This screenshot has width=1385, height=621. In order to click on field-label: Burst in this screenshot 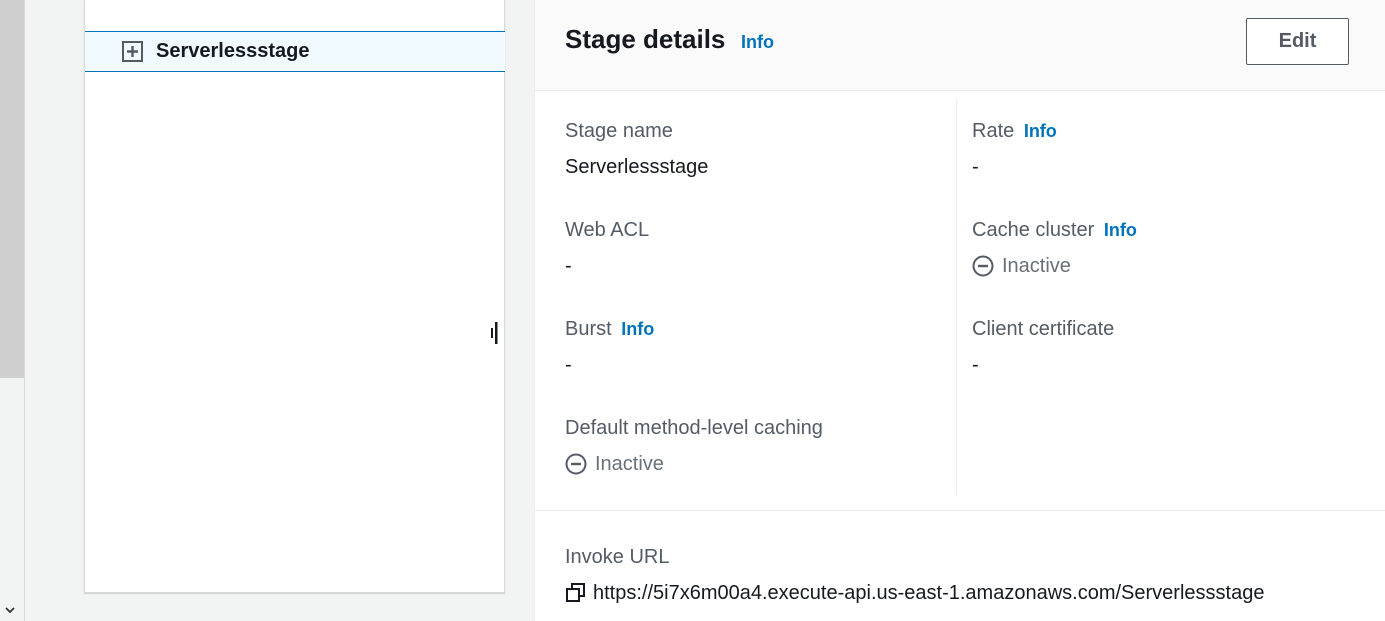, I will do `click(588, 329)`.